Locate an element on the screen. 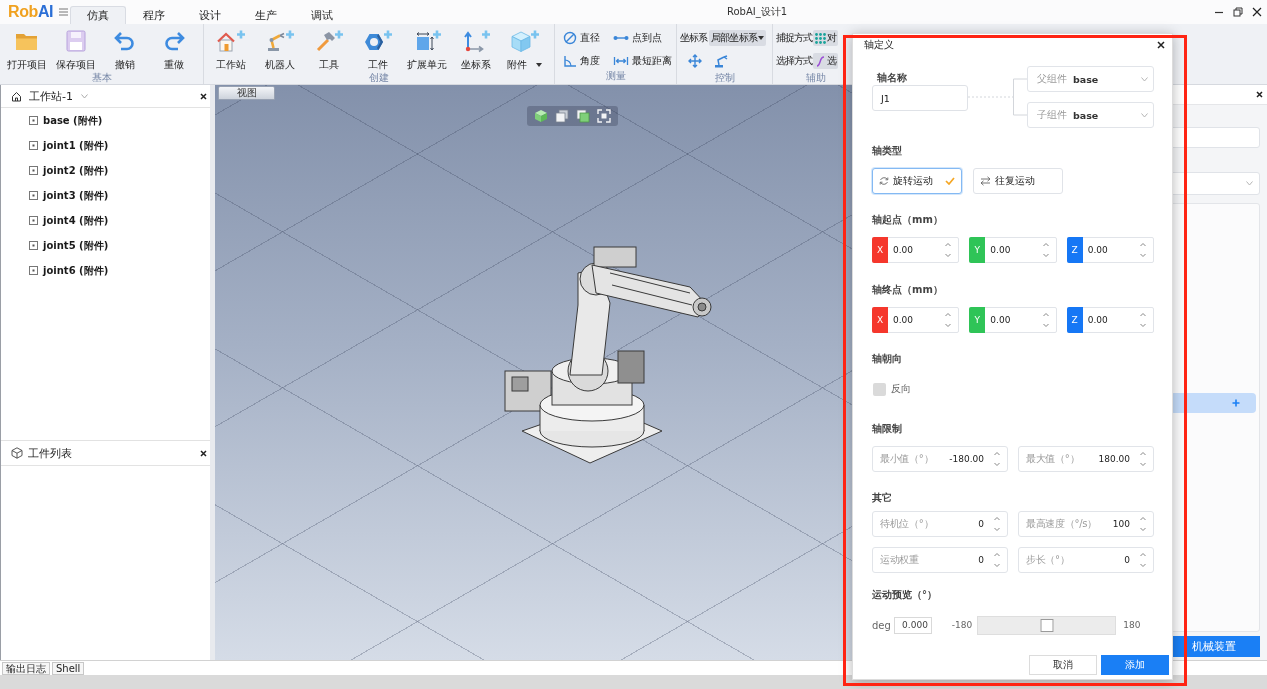  field-label: 最小值（°） is located at coordinates (907, 459).